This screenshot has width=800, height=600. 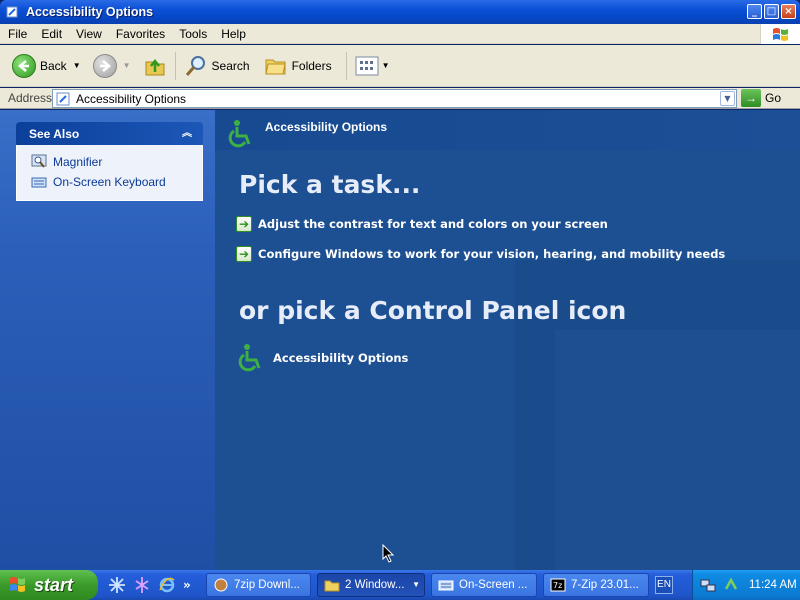 What do you see at coordinates (773, 585) in the screenshot?
I see `clock: 11:24 AM` at bounding box center [773, 585].